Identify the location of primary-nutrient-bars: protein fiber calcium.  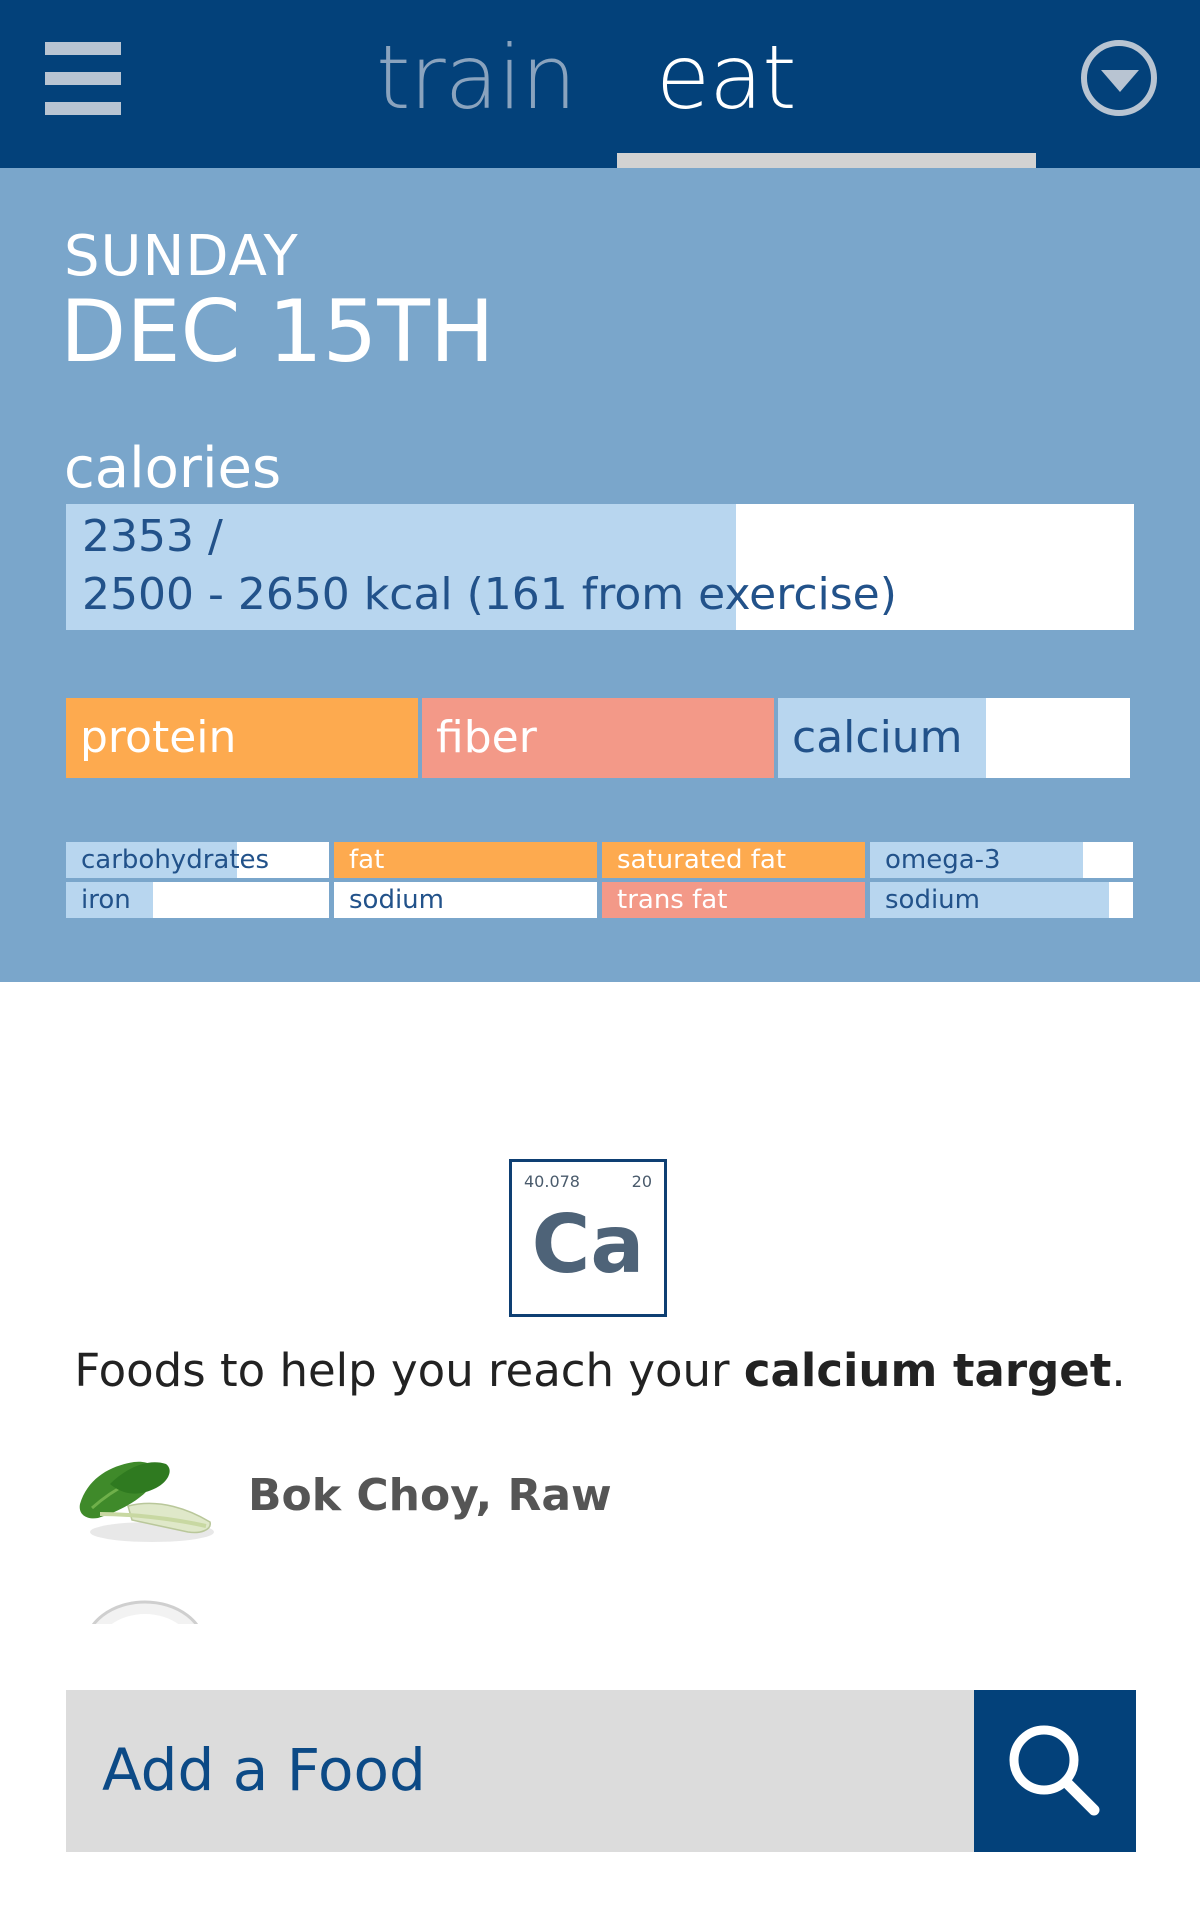
(600, 738).